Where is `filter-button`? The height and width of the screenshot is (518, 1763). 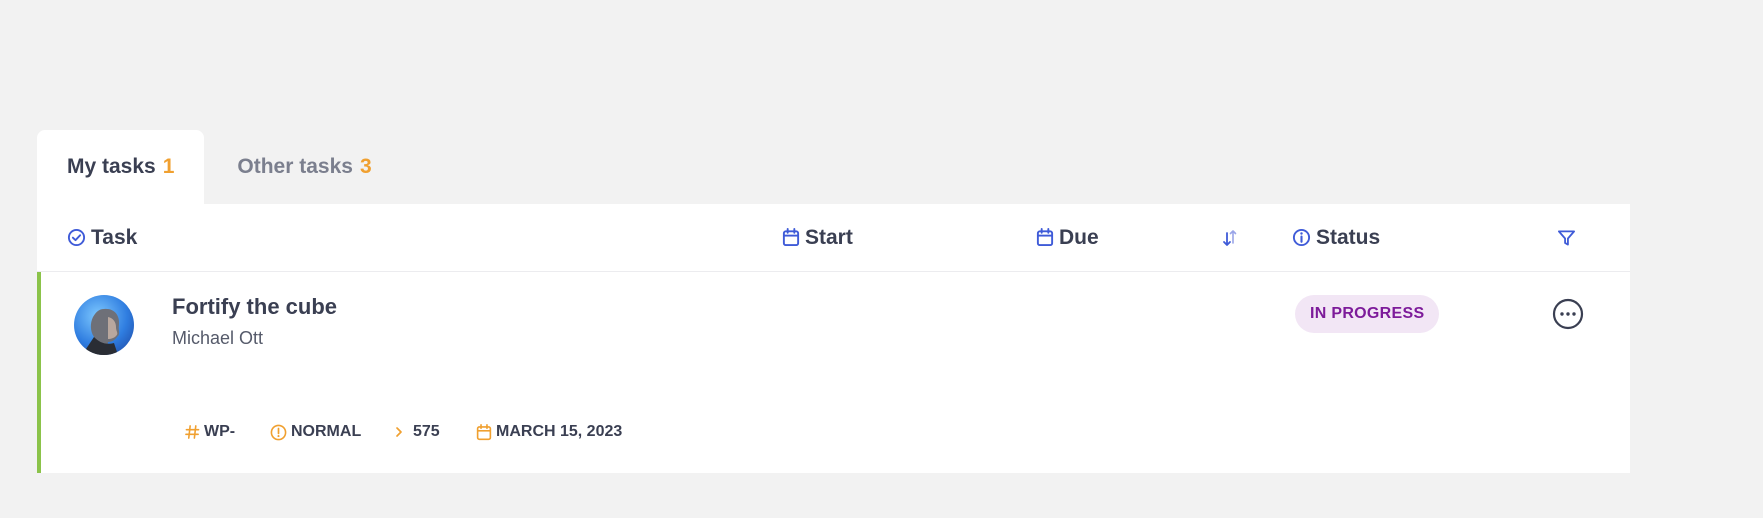
filter-button is located at coordinates (1569, 237).